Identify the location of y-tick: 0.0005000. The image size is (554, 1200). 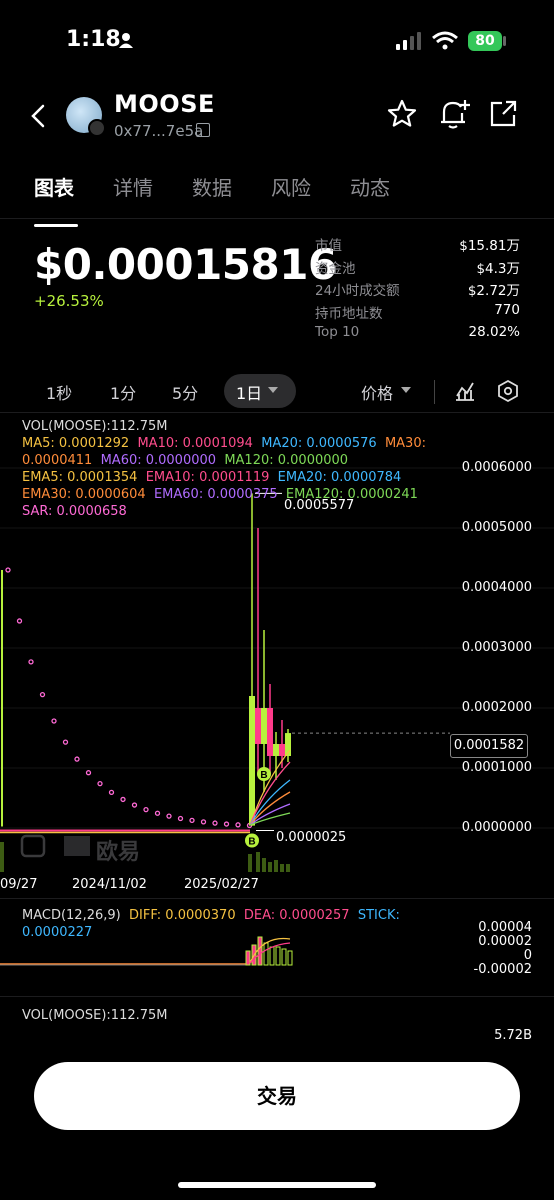
(496, 527).